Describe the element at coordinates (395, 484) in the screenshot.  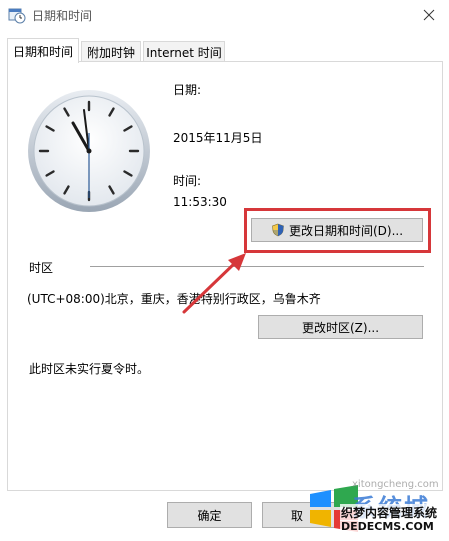
I see `watermark-site: xitongcheng.com` at that location.